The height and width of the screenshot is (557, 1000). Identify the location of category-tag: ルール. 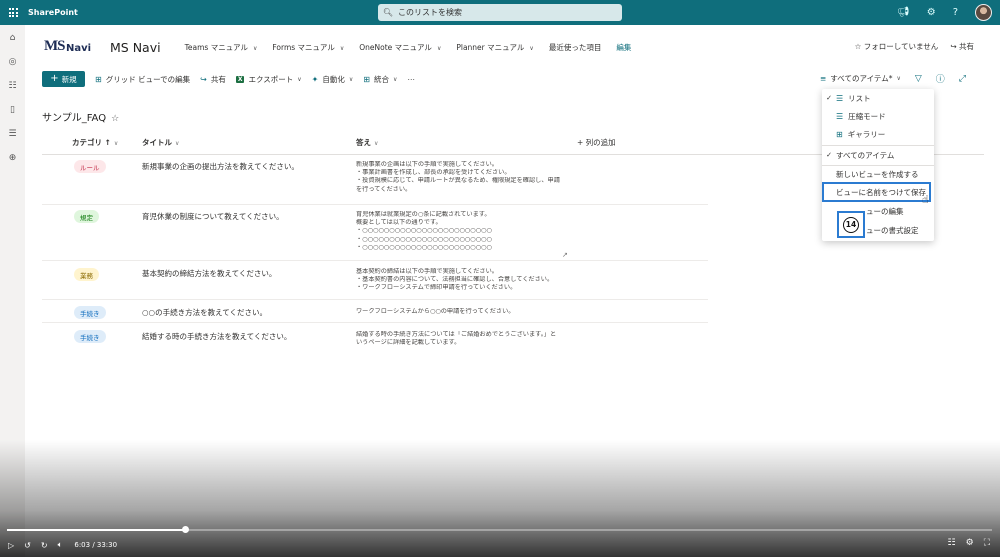
(90, 166).